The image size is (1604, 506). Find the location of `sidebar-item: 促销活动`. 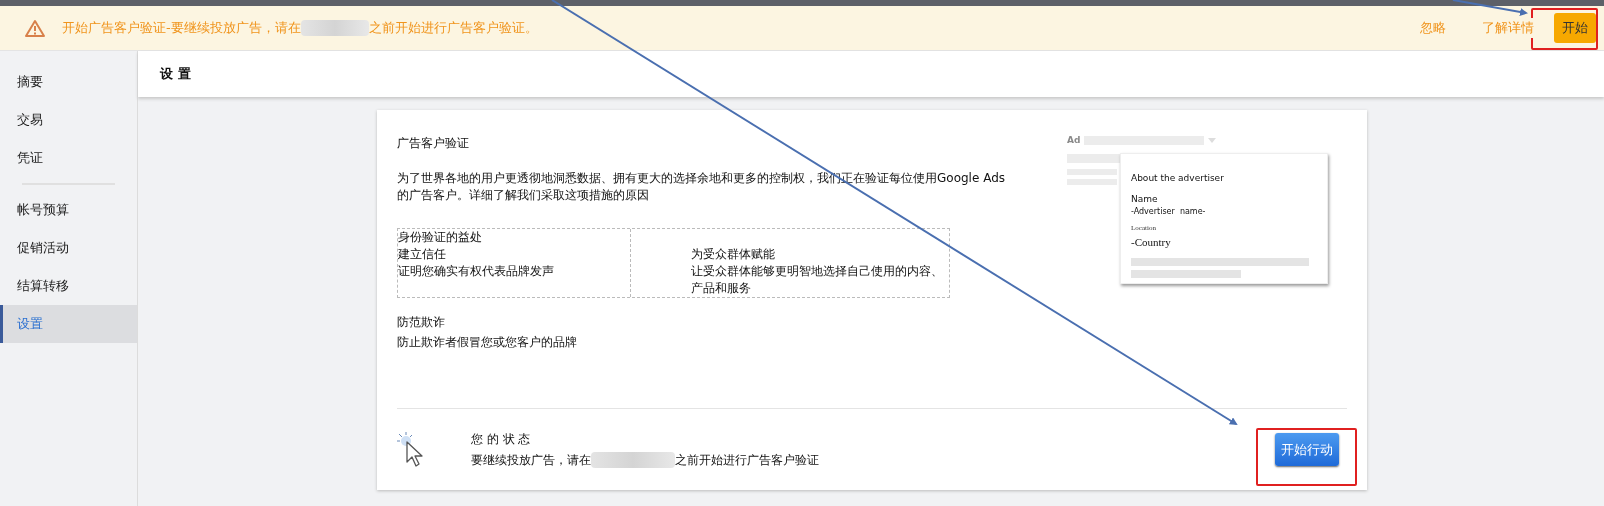

sidebar-item: 促销活动 is located at coordinates (68, 248).